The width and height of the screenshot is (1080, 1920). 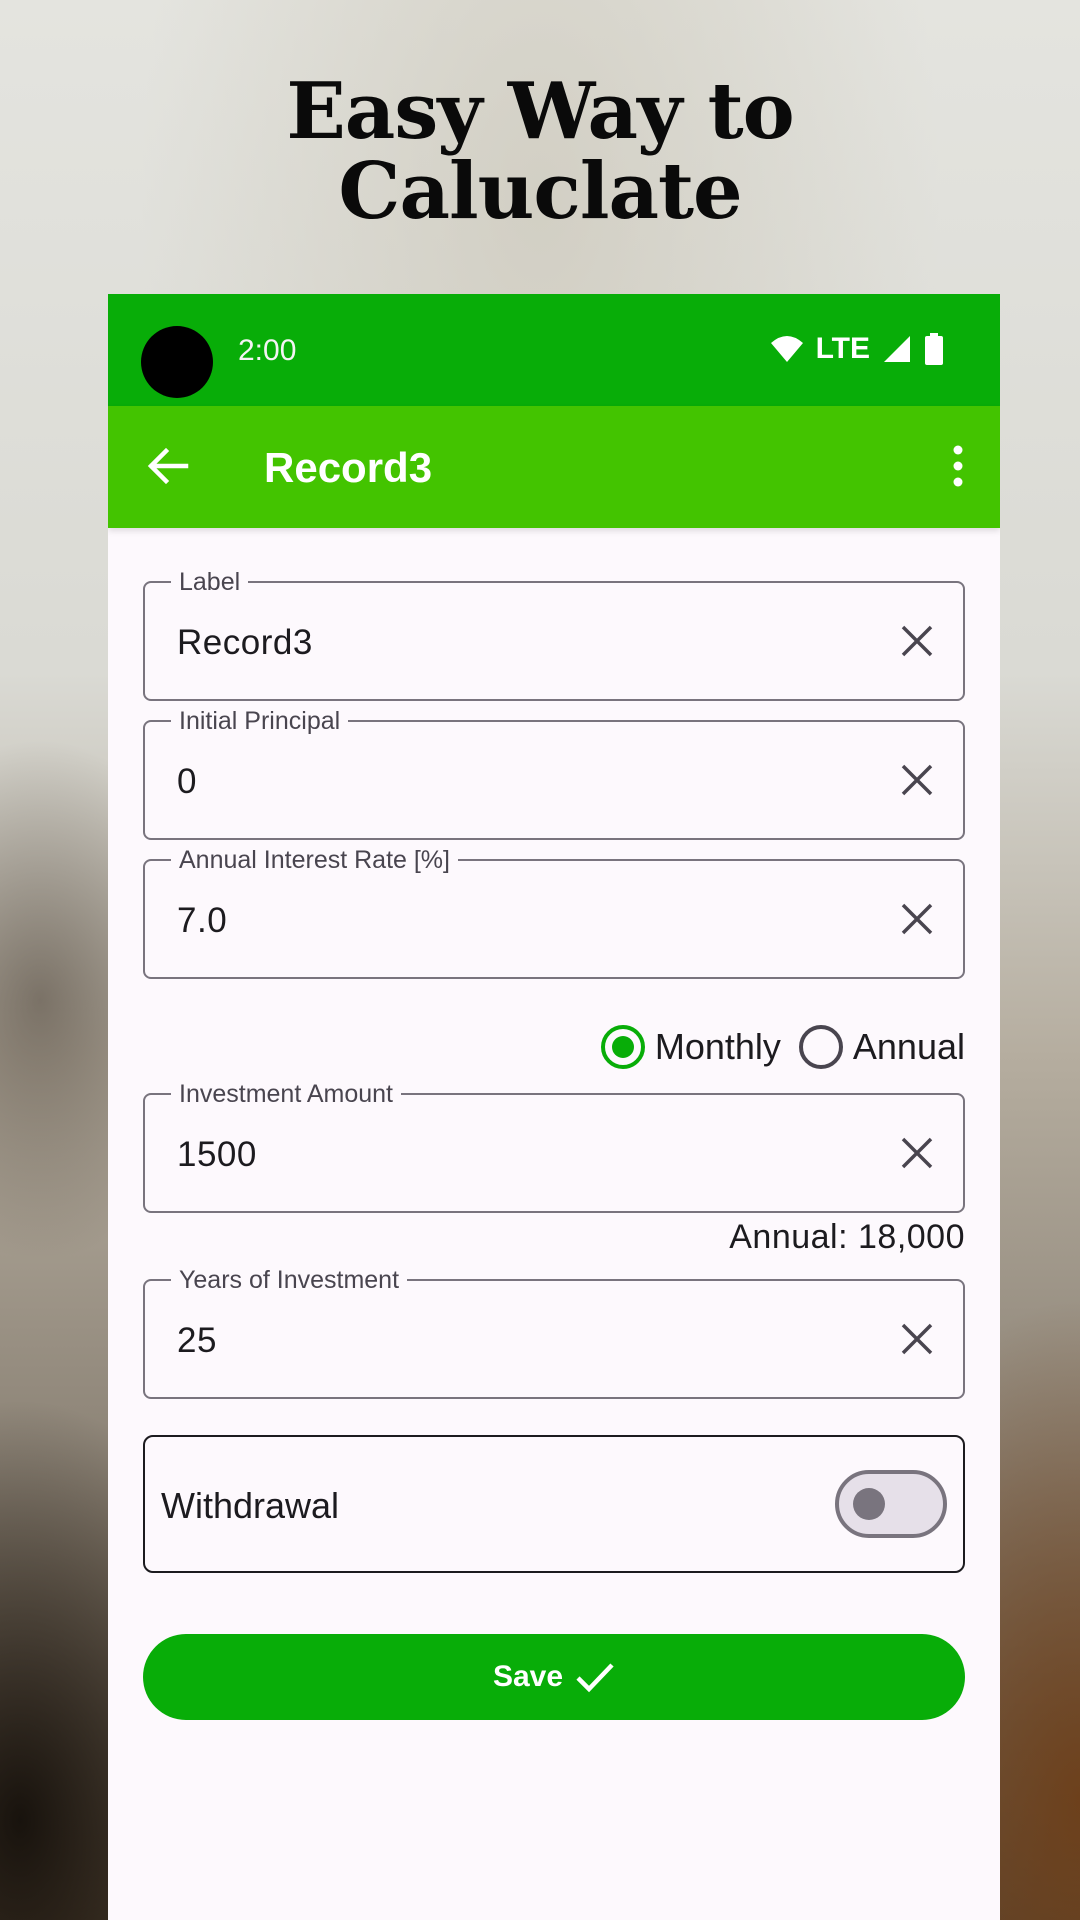 I want to click on status-bar: 2:00 LTE, so click(x=554, y=350).